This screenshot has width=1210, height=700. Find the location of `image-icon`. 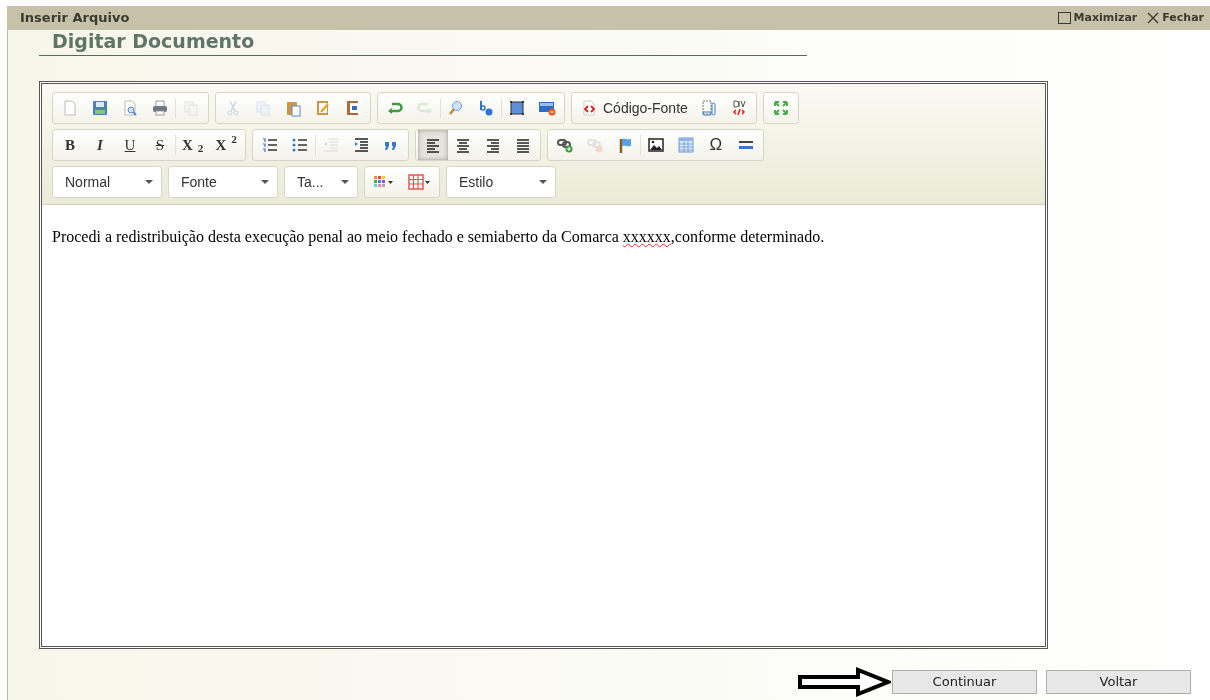

image-icon is located at coordinates (655, 145).